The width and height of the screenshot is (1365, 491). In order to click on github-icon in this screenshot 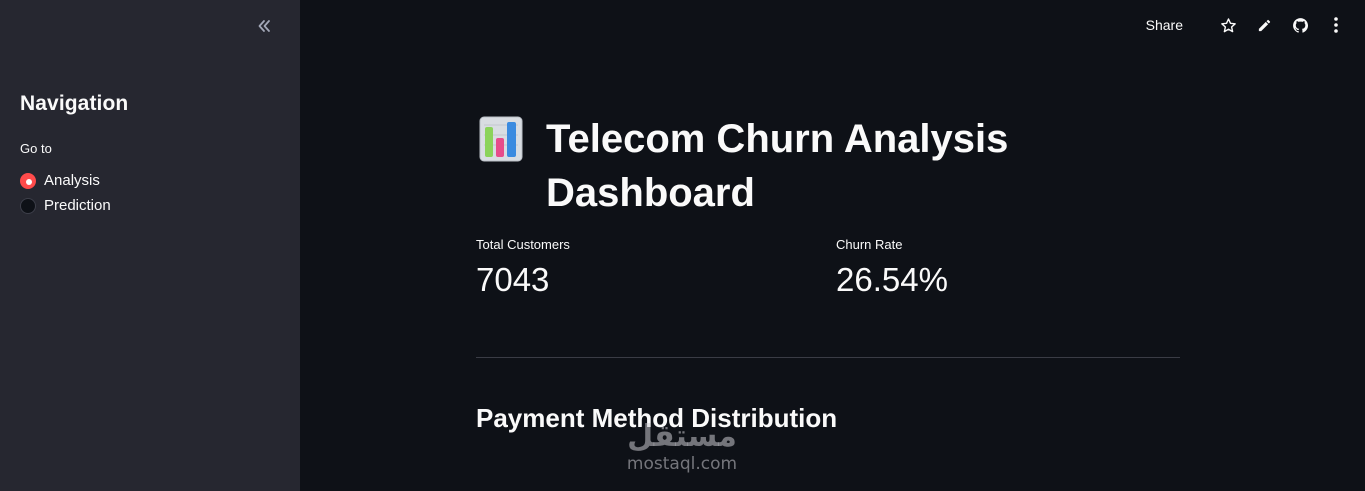, I will do `click(1300, 25)`.